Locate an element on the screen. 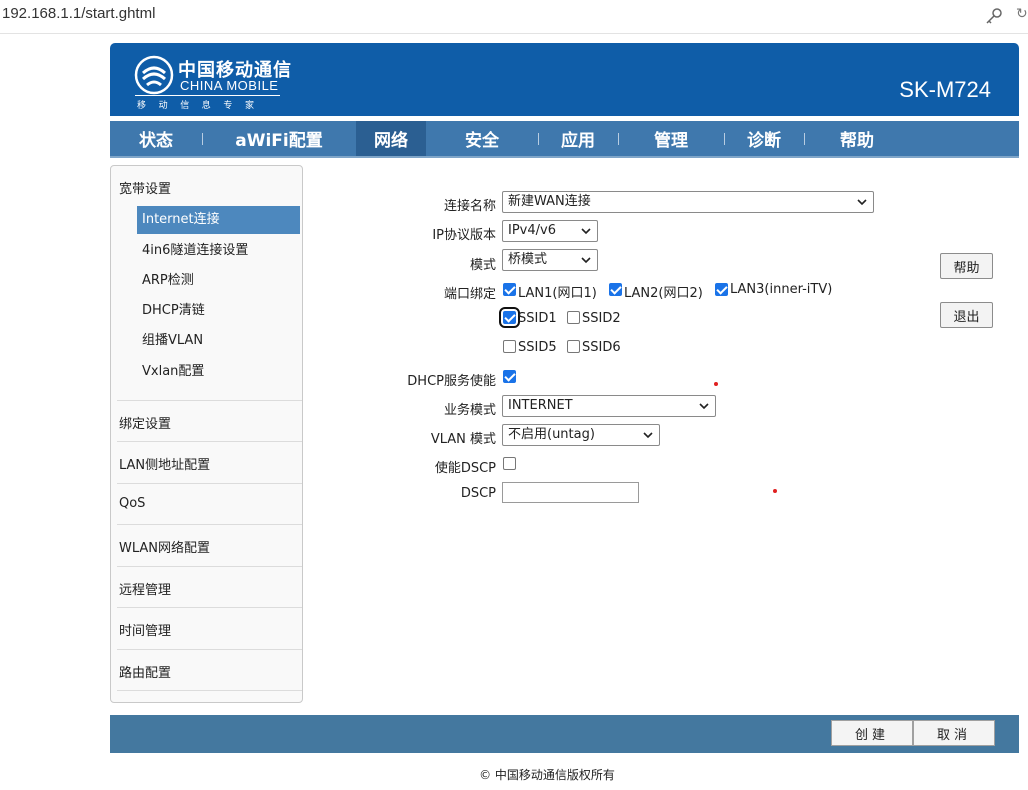 The image size is (1028, 790). ssid2-checkbox is located at coordinates (573, 317).